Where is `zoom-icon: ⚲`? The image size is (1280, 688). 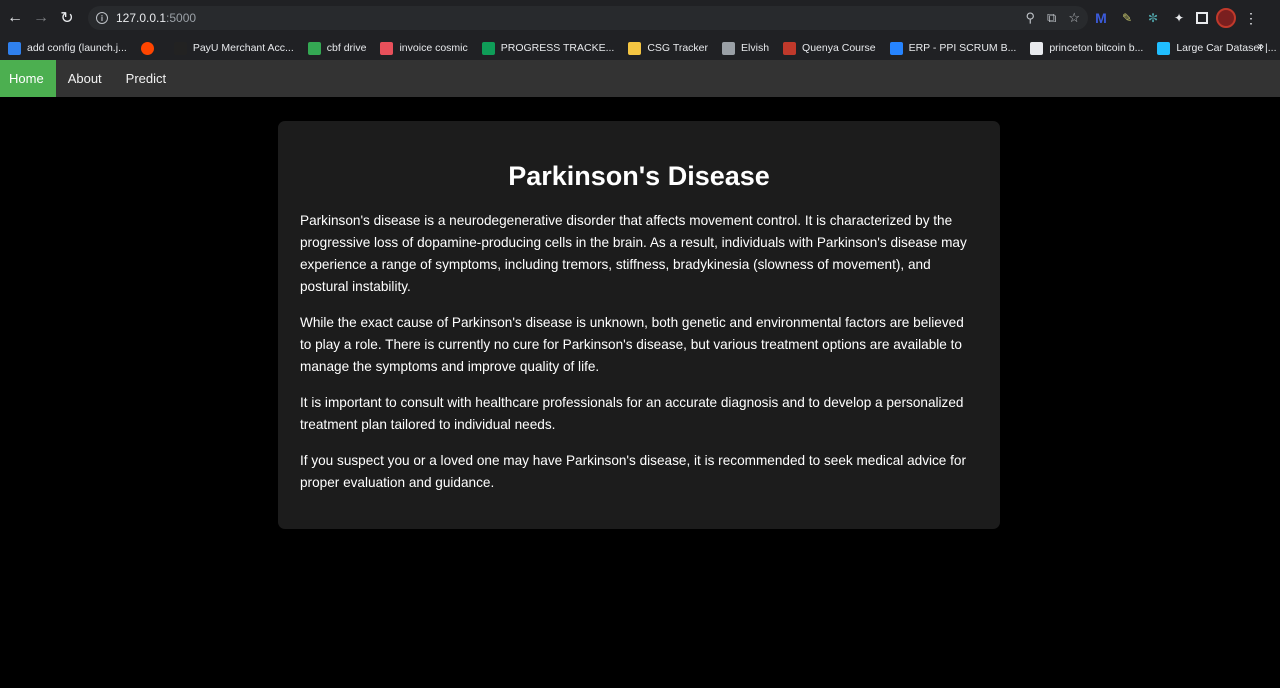 zoom-icon: ⚲ is located at coordinates (1031, 18).